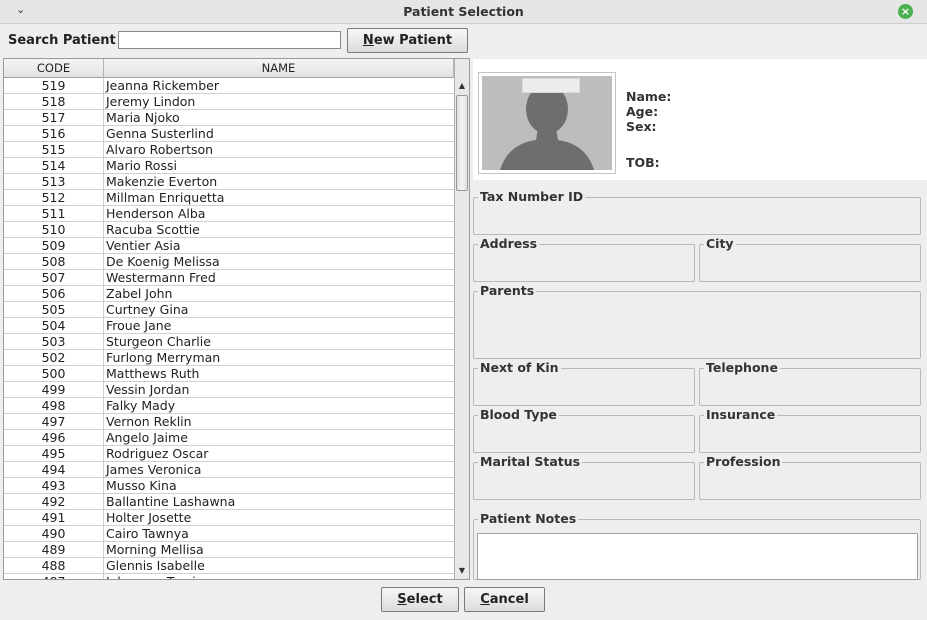 The height and width of the screenshot is (620, 927). I want to click on table-row: 498 Falky Mady, so click(229, 406).